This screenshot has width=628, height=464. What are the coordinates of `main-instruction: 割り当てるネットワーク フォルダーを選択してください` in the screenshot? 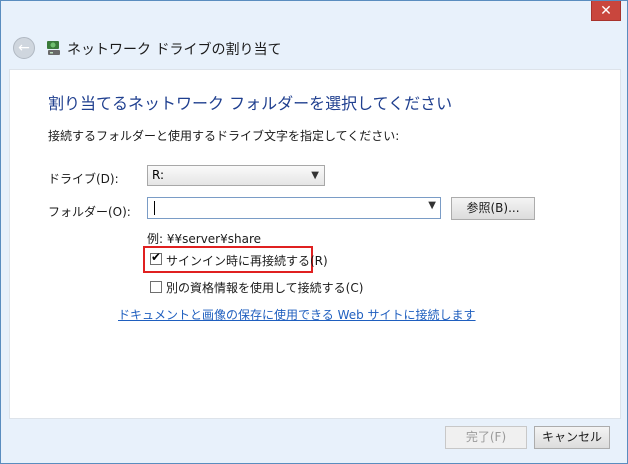 It's located at (250, 103).